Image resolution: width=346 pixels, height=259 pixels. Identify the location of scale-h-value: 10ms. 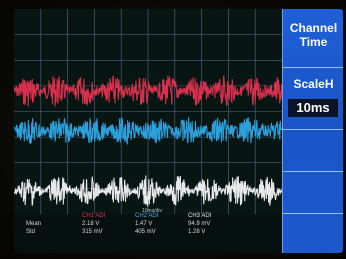
(313, 108).